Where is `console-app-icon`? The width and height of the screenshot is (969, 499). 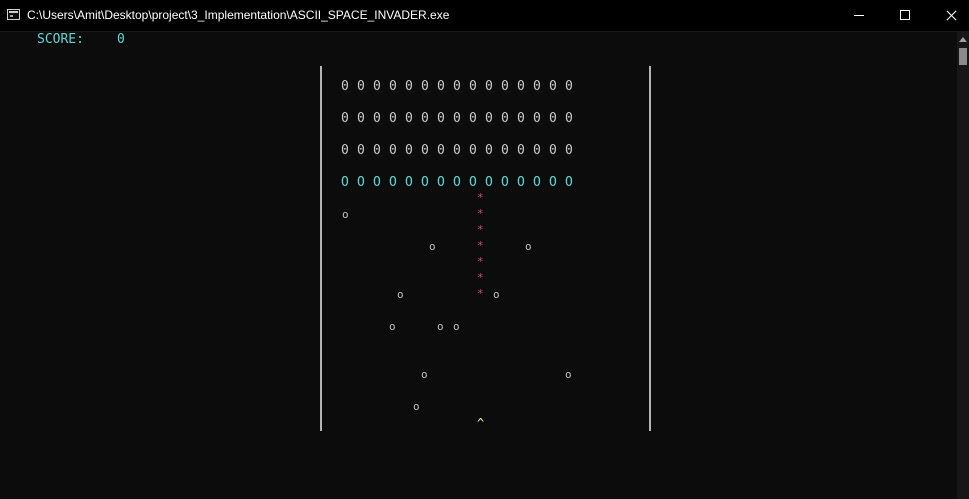
console-app-icon is located at coordinates (13, 14).